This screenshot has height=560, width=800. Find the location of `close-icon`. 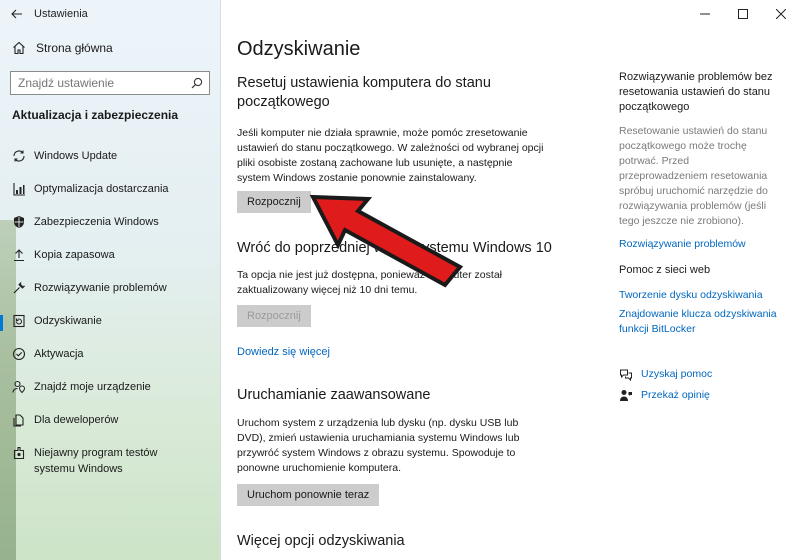

close-icon is located at coordinates (781, 14).